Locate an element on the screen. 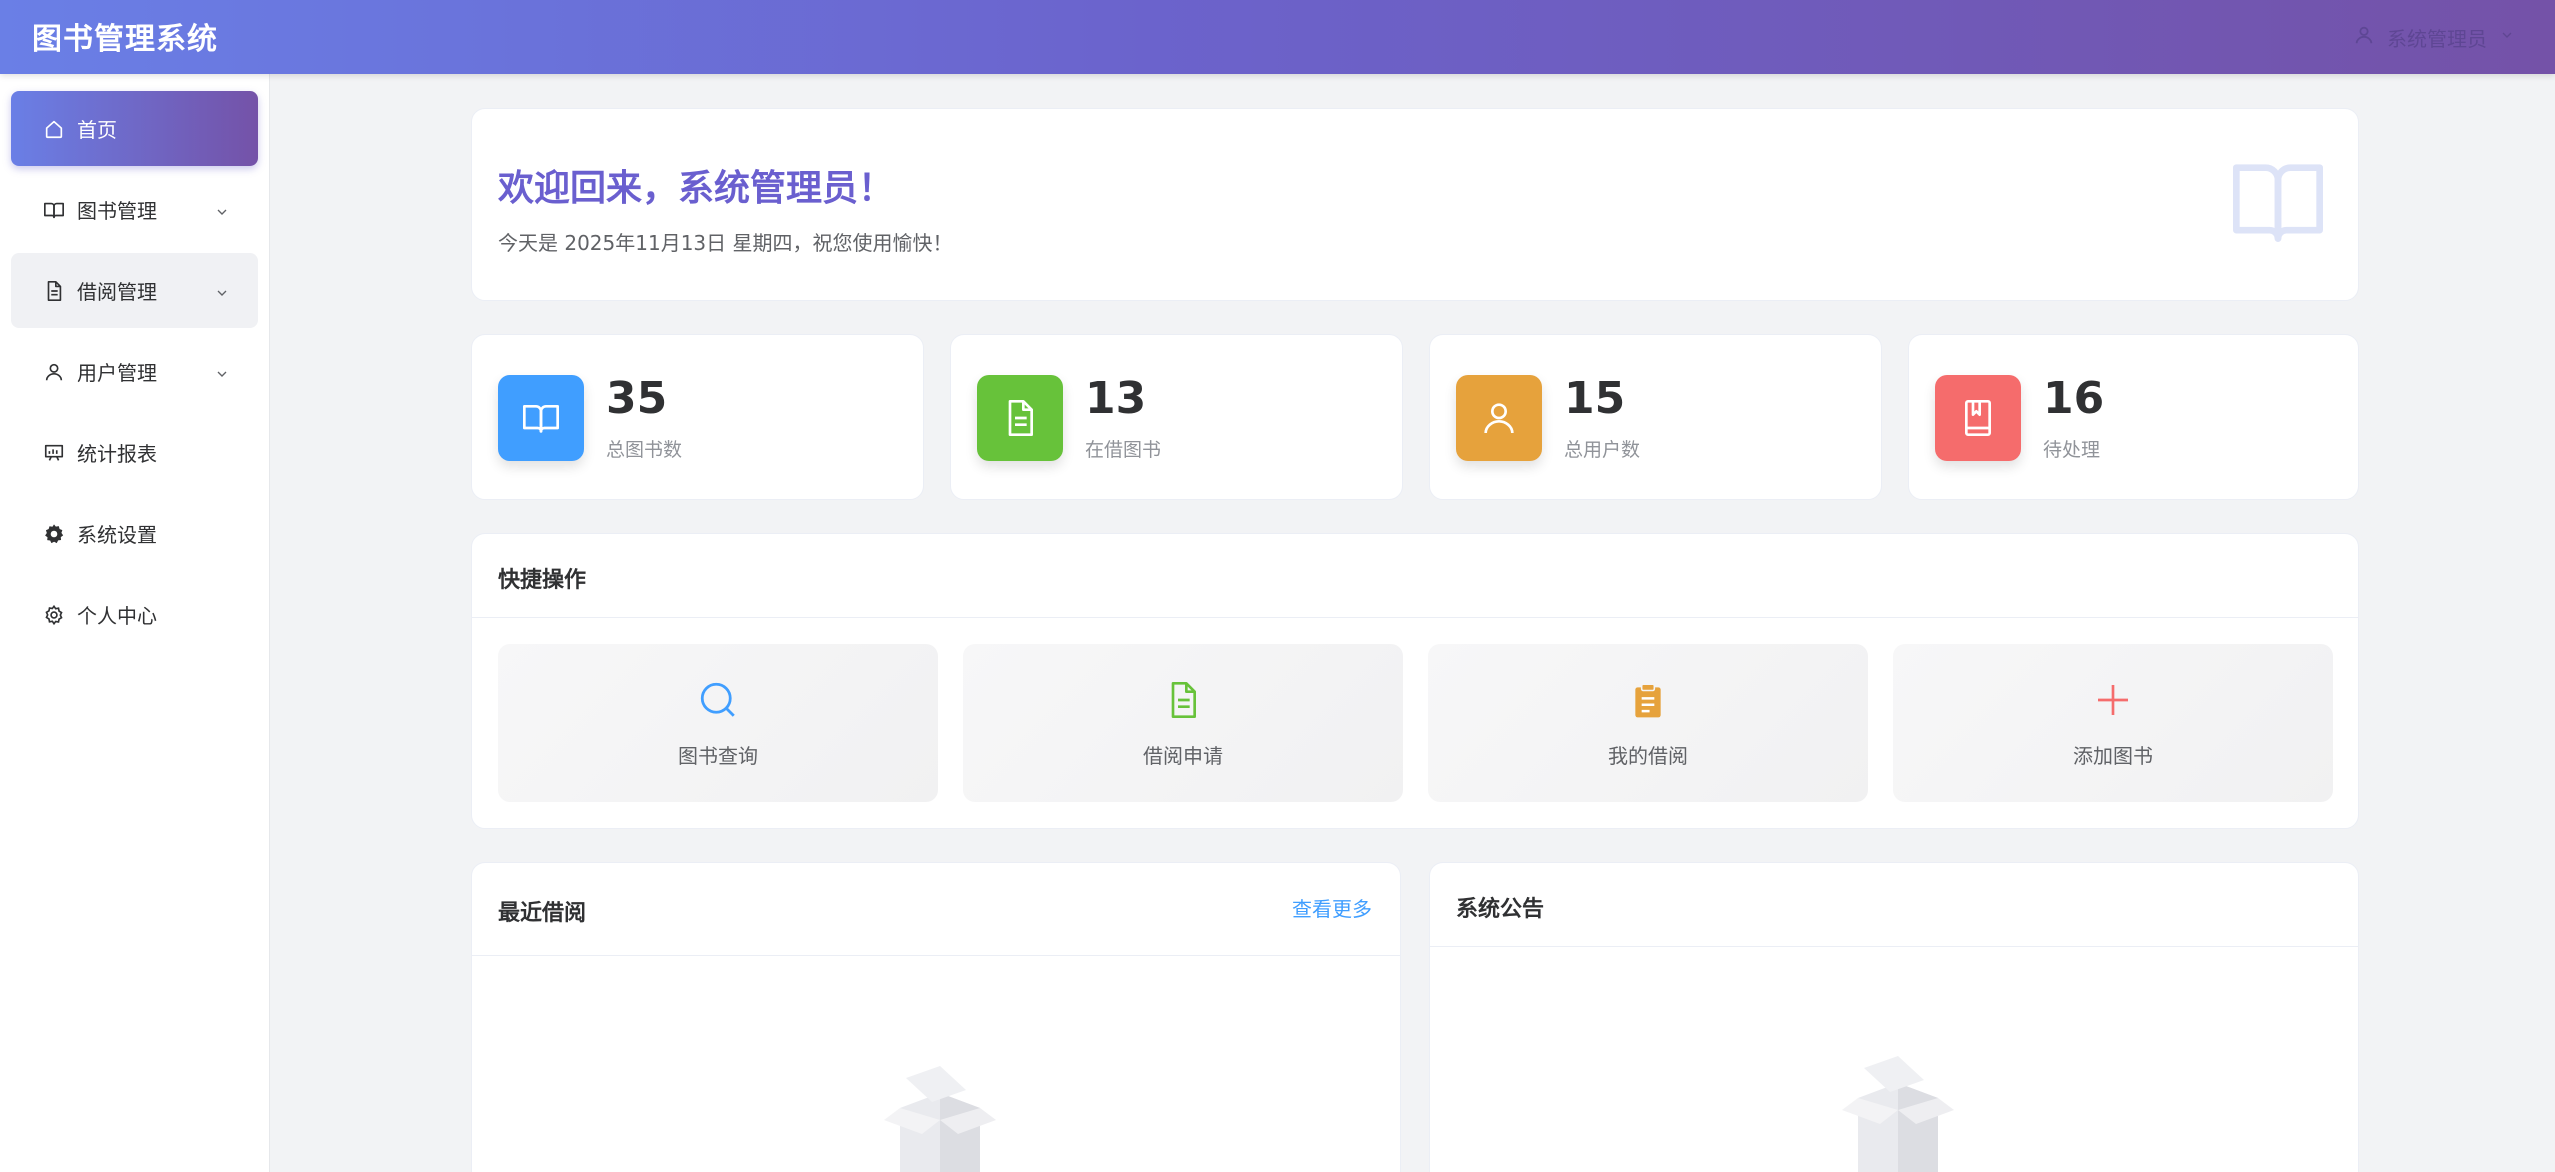  welcome-title: 欢迎回来，系统管理员！ is located at coordinates (696, 188).